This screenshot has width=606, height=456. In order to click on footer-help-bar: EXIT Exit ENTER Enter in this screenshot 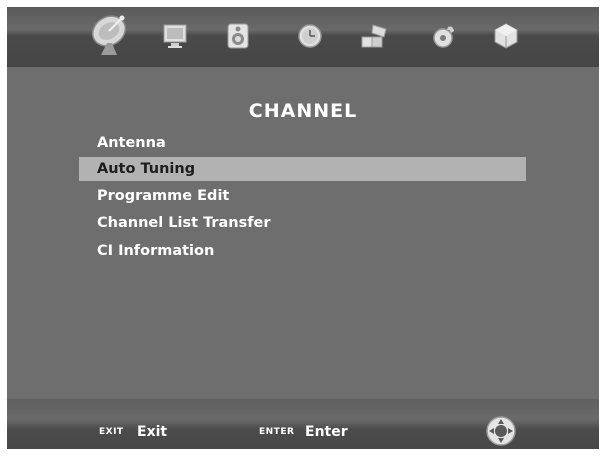, I will do `click(303, 424)`.